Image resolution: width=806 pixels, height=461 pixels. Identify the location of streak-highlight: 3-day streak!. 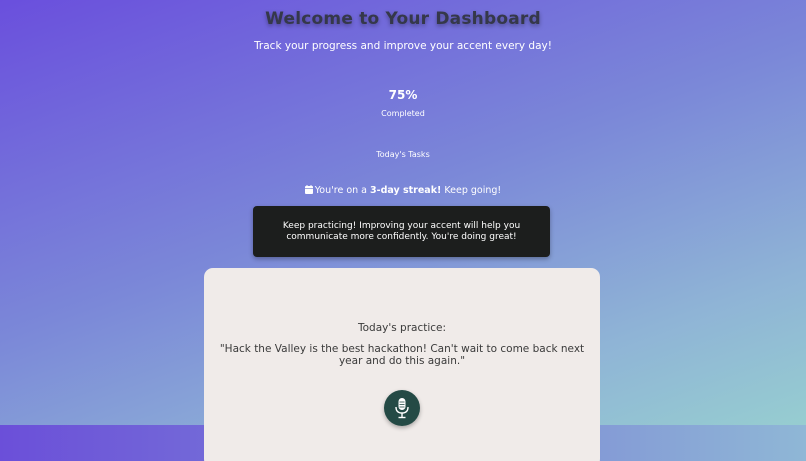
(406, 190).